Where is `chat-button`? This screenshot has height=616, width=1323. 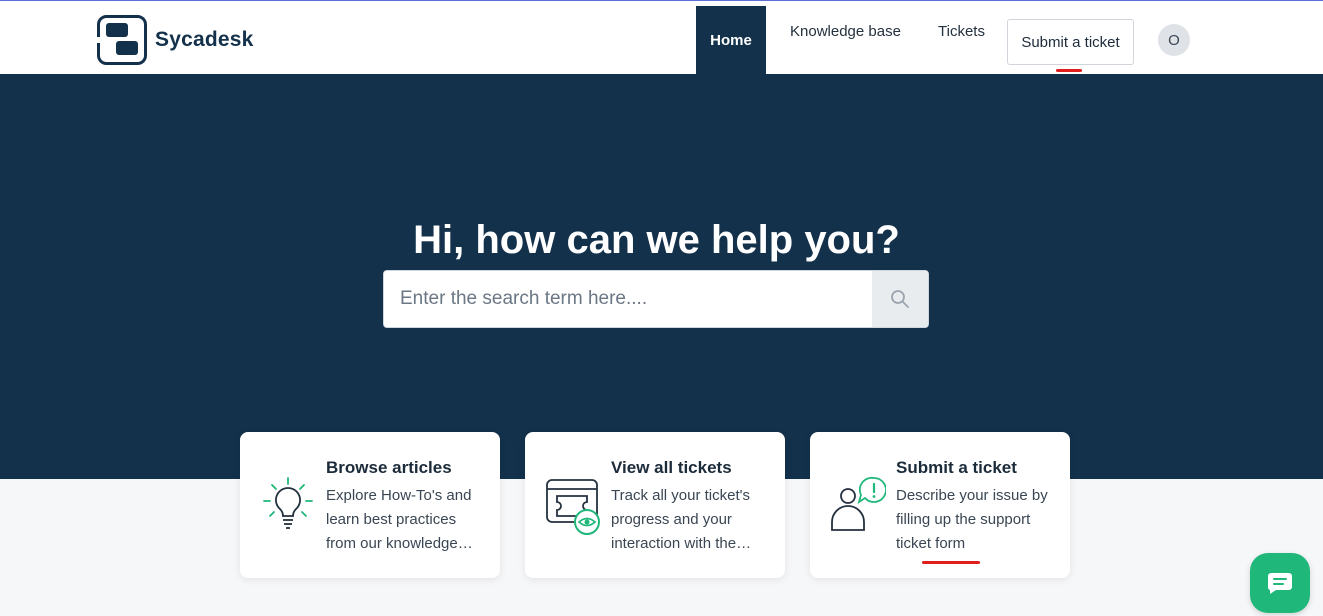 chat-button is located at coordinates (1280, 583).